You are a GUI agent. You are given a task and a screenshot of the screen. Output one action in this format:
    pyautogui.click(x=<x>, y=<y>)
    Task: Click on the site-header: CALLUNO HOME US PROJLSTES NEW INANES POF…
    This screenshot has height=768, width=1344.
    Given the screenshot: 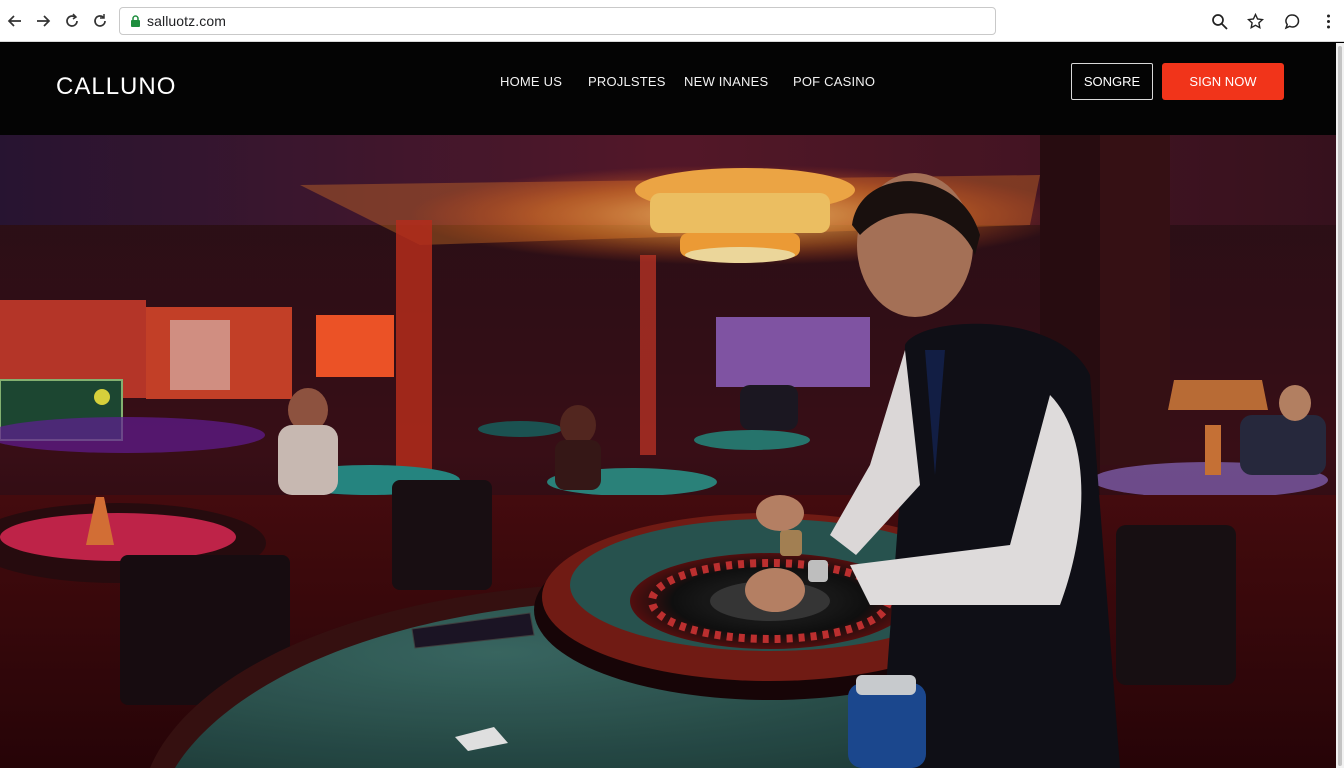 What is the action you would take?
    pyautogui.click(x=668, y=89)
    